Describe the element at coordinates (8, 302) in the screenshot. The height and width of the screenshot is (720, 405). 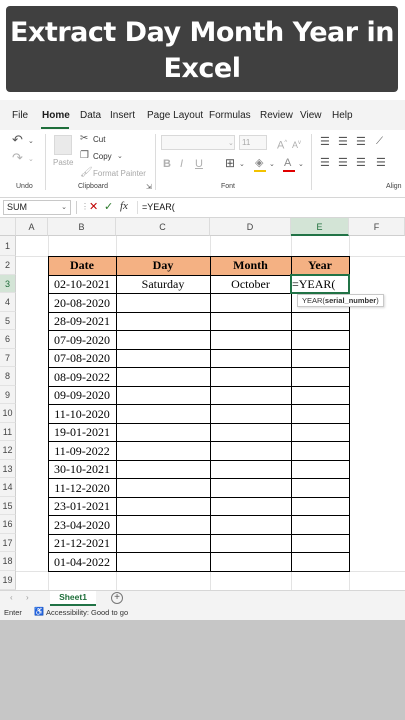
I see `row-header-4: 4` at that location.